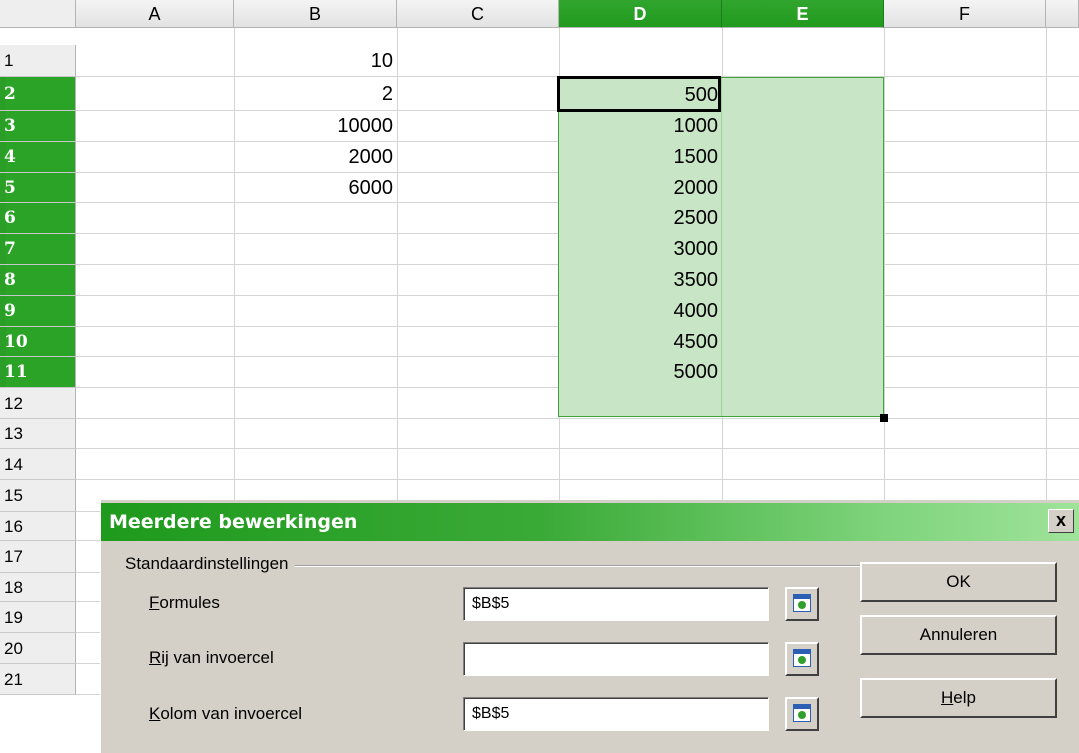 The image size is (1079, 753). What do you see at coordinates (315, 188) in the screenshot?
I see `cell-b5: 6000` at bounding box center [315, 188].